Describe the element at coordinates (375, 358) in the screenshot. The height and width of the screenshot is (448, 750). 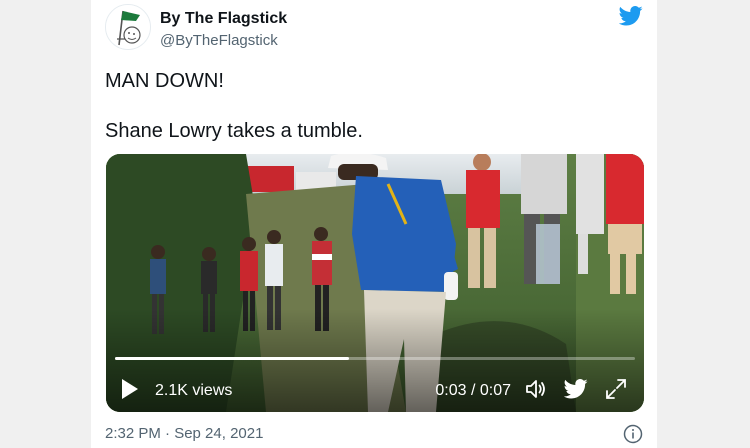
I see `progress-bar` at that location.